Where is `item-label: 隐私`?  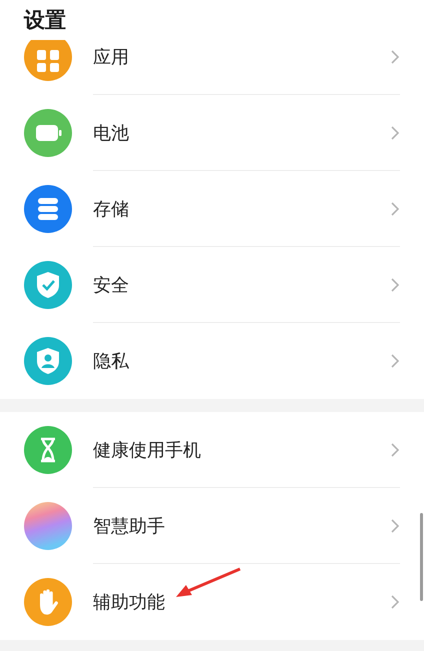 item-label: 隐私 is located at coordinates (111, 361).